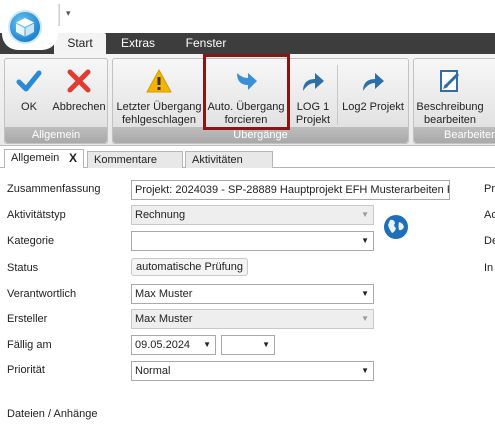  Describe the element at coordinates (27, 319) in the screenshot. I see `ersteller-label: Ersteller` at that location.